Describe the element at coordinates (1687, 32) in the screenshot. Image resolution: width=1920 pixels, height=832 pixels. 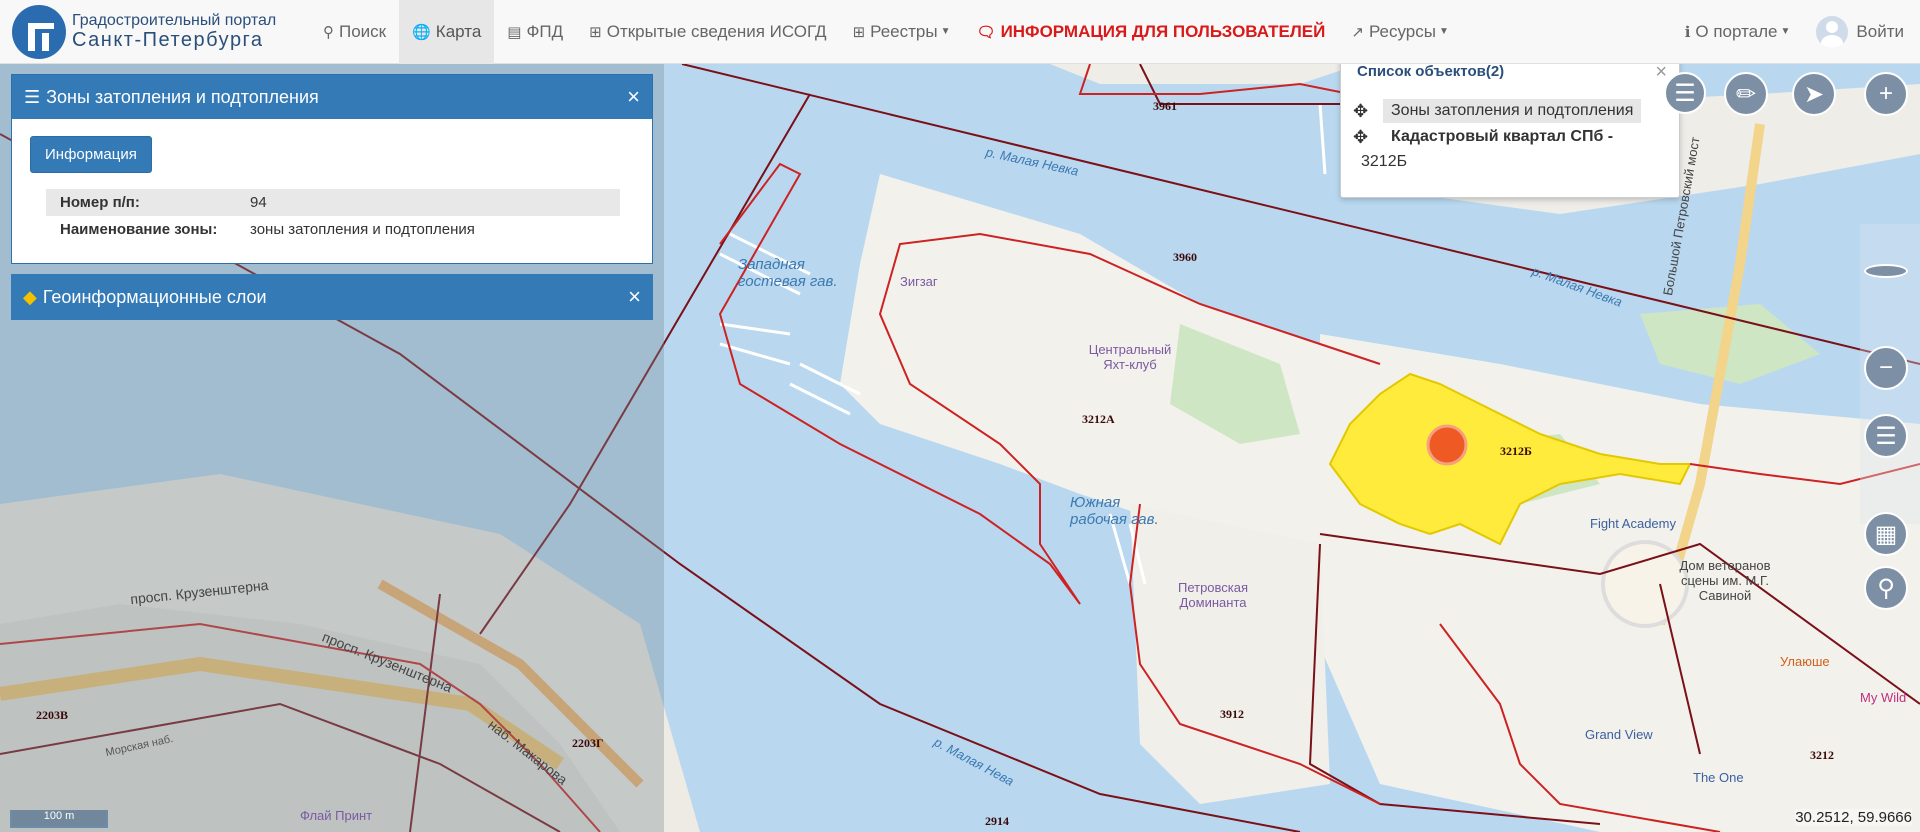
I see `info-icon: ℹ` at that location.